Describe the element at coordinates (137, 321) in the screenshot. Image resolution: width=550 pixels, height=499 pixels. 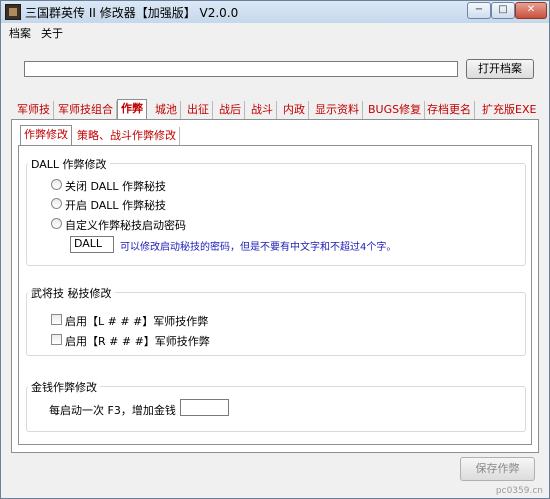
I see `checkbox-l-cheat-label: 启用【L # # #】军师技作弊` at that location.